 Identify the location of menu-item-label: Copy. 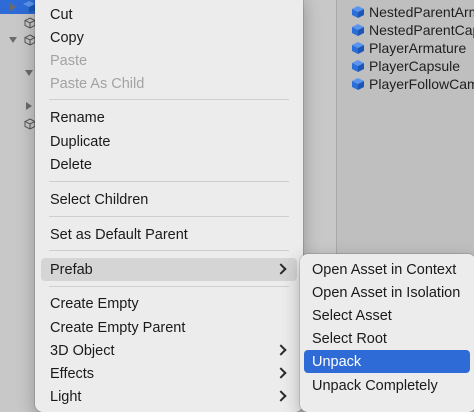
(67, 37).